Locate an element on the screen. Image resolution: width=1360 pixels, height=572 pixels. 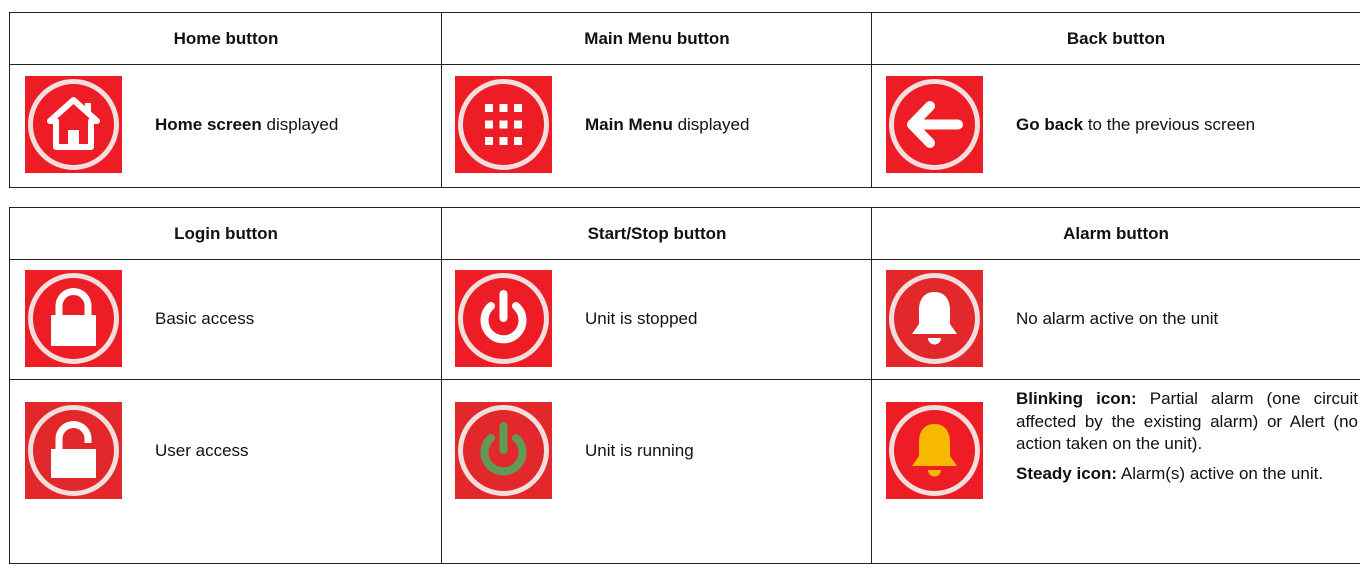
home-description-text: displayed is located at coordinates (300, 124).